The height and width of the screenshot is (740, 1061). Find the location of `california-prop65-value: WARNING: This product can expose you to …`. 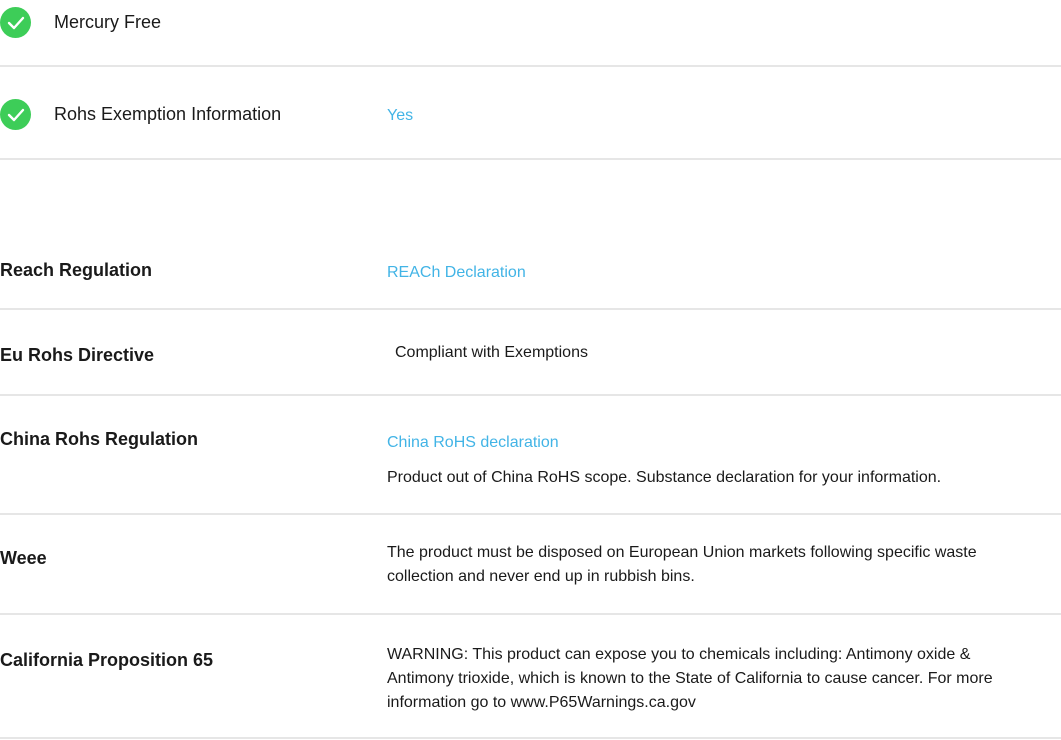

california-prop65-value: WARNING: This product can expose you to … is located at coordinates (690, 678).